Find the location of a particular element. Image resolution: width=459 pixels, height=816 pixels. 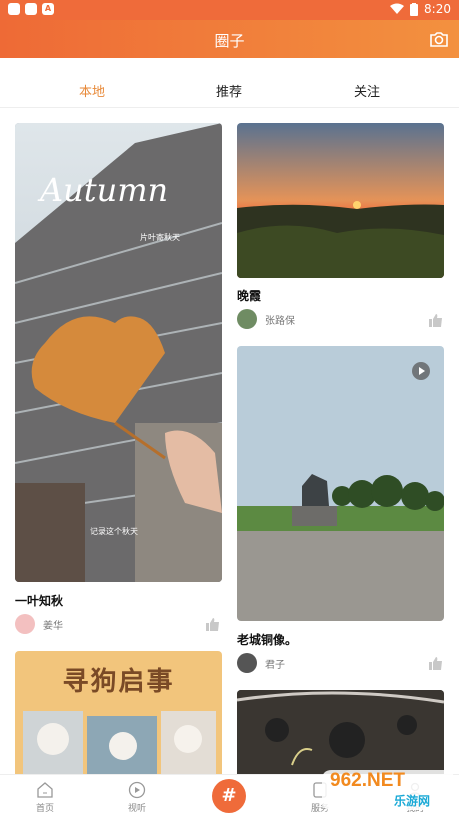

tab-bar: 本地 推荐 关注 is located at coordinates (229, 90).